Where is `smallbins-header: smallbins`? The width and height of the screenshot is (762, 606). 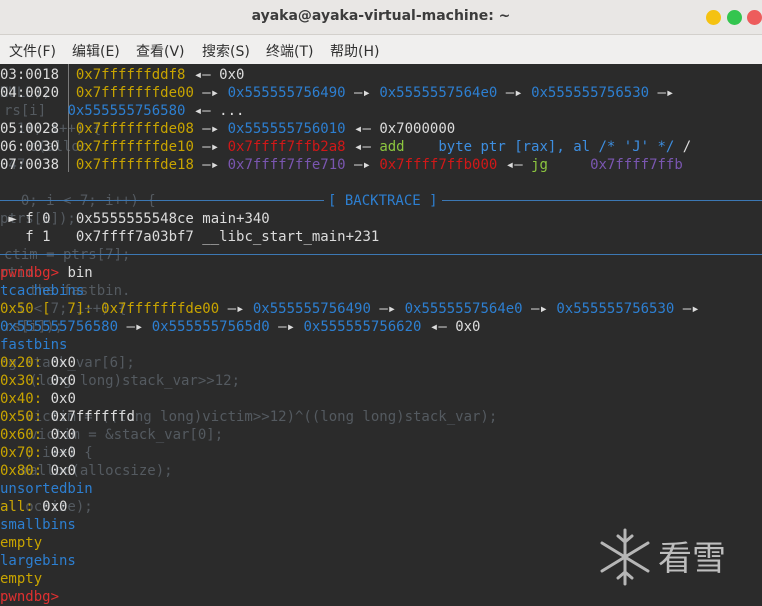 smallbins-header: smallbins is located at coordinates (38, 525).